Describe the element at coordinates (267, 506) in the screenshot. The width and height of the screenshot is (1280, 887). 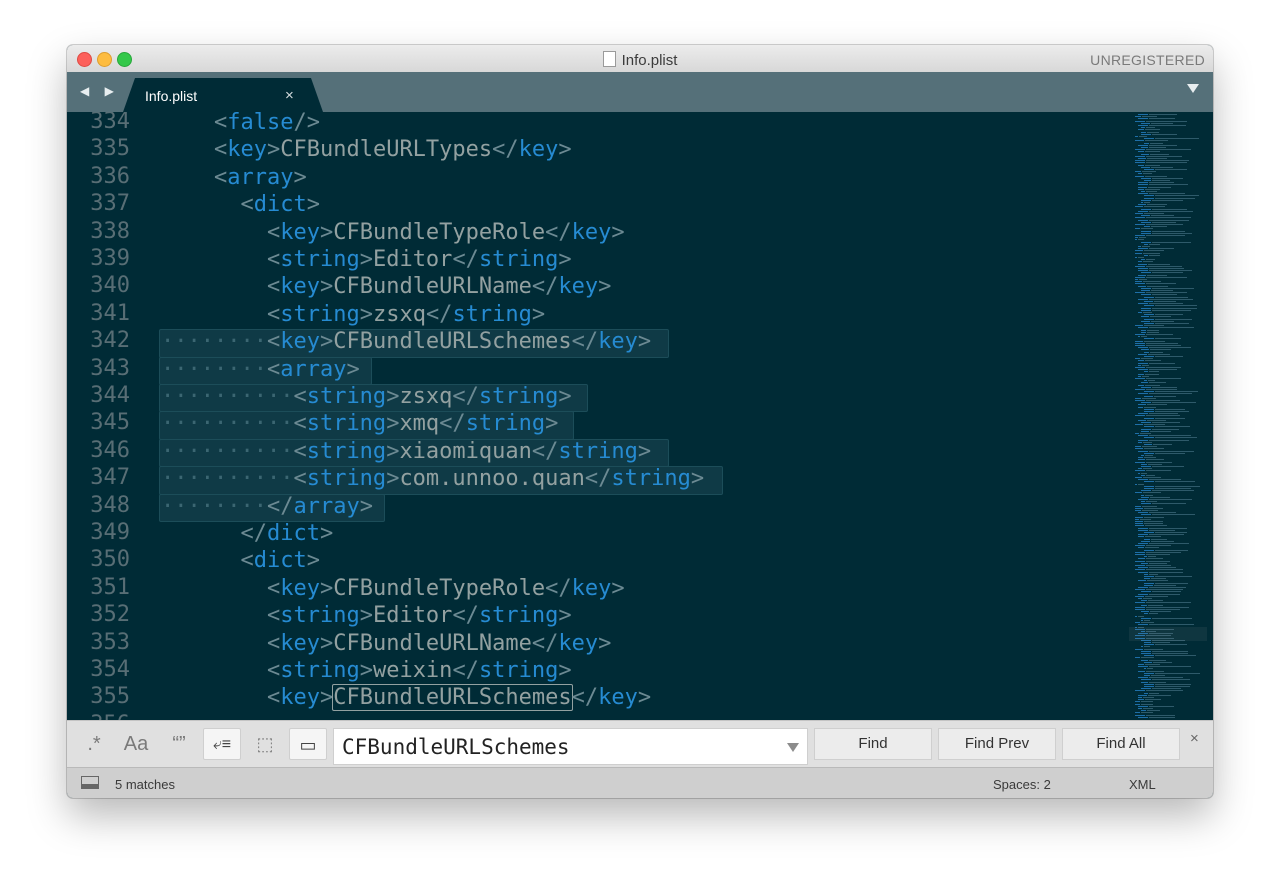
I see `code-line: ········</array>` at that location.